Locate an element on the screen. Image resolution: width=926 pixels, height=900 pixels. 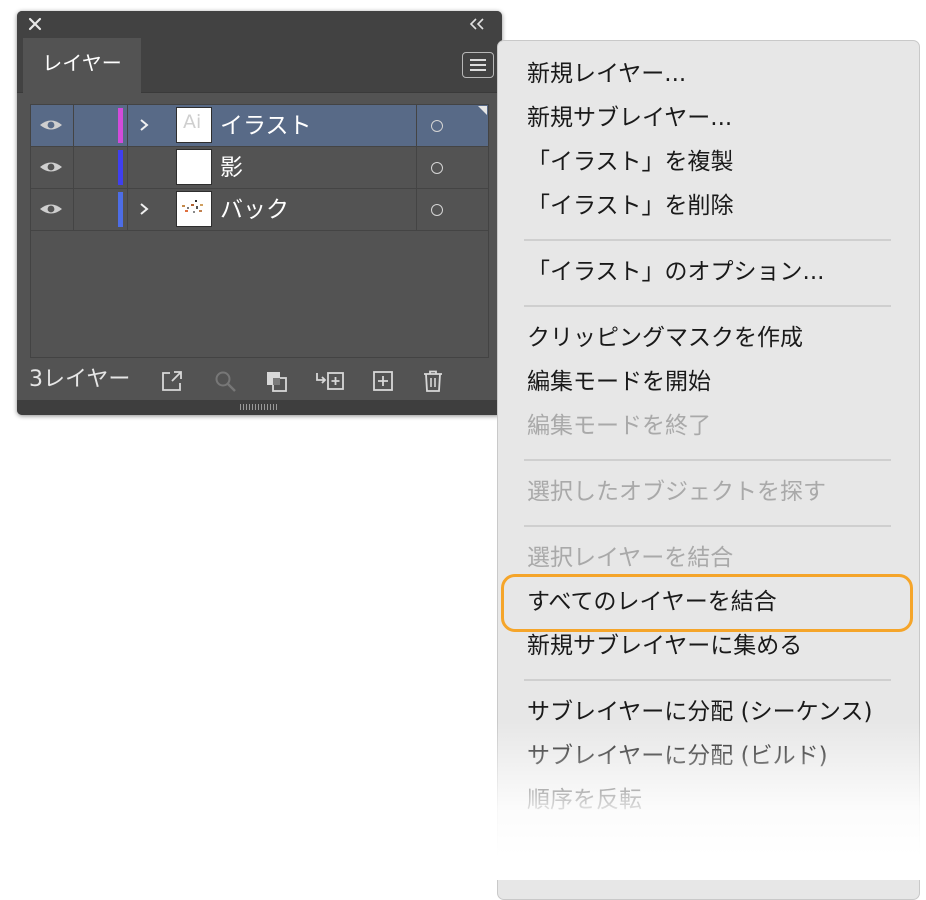
layer-row-back: バック is located at coordinates (259, 210).